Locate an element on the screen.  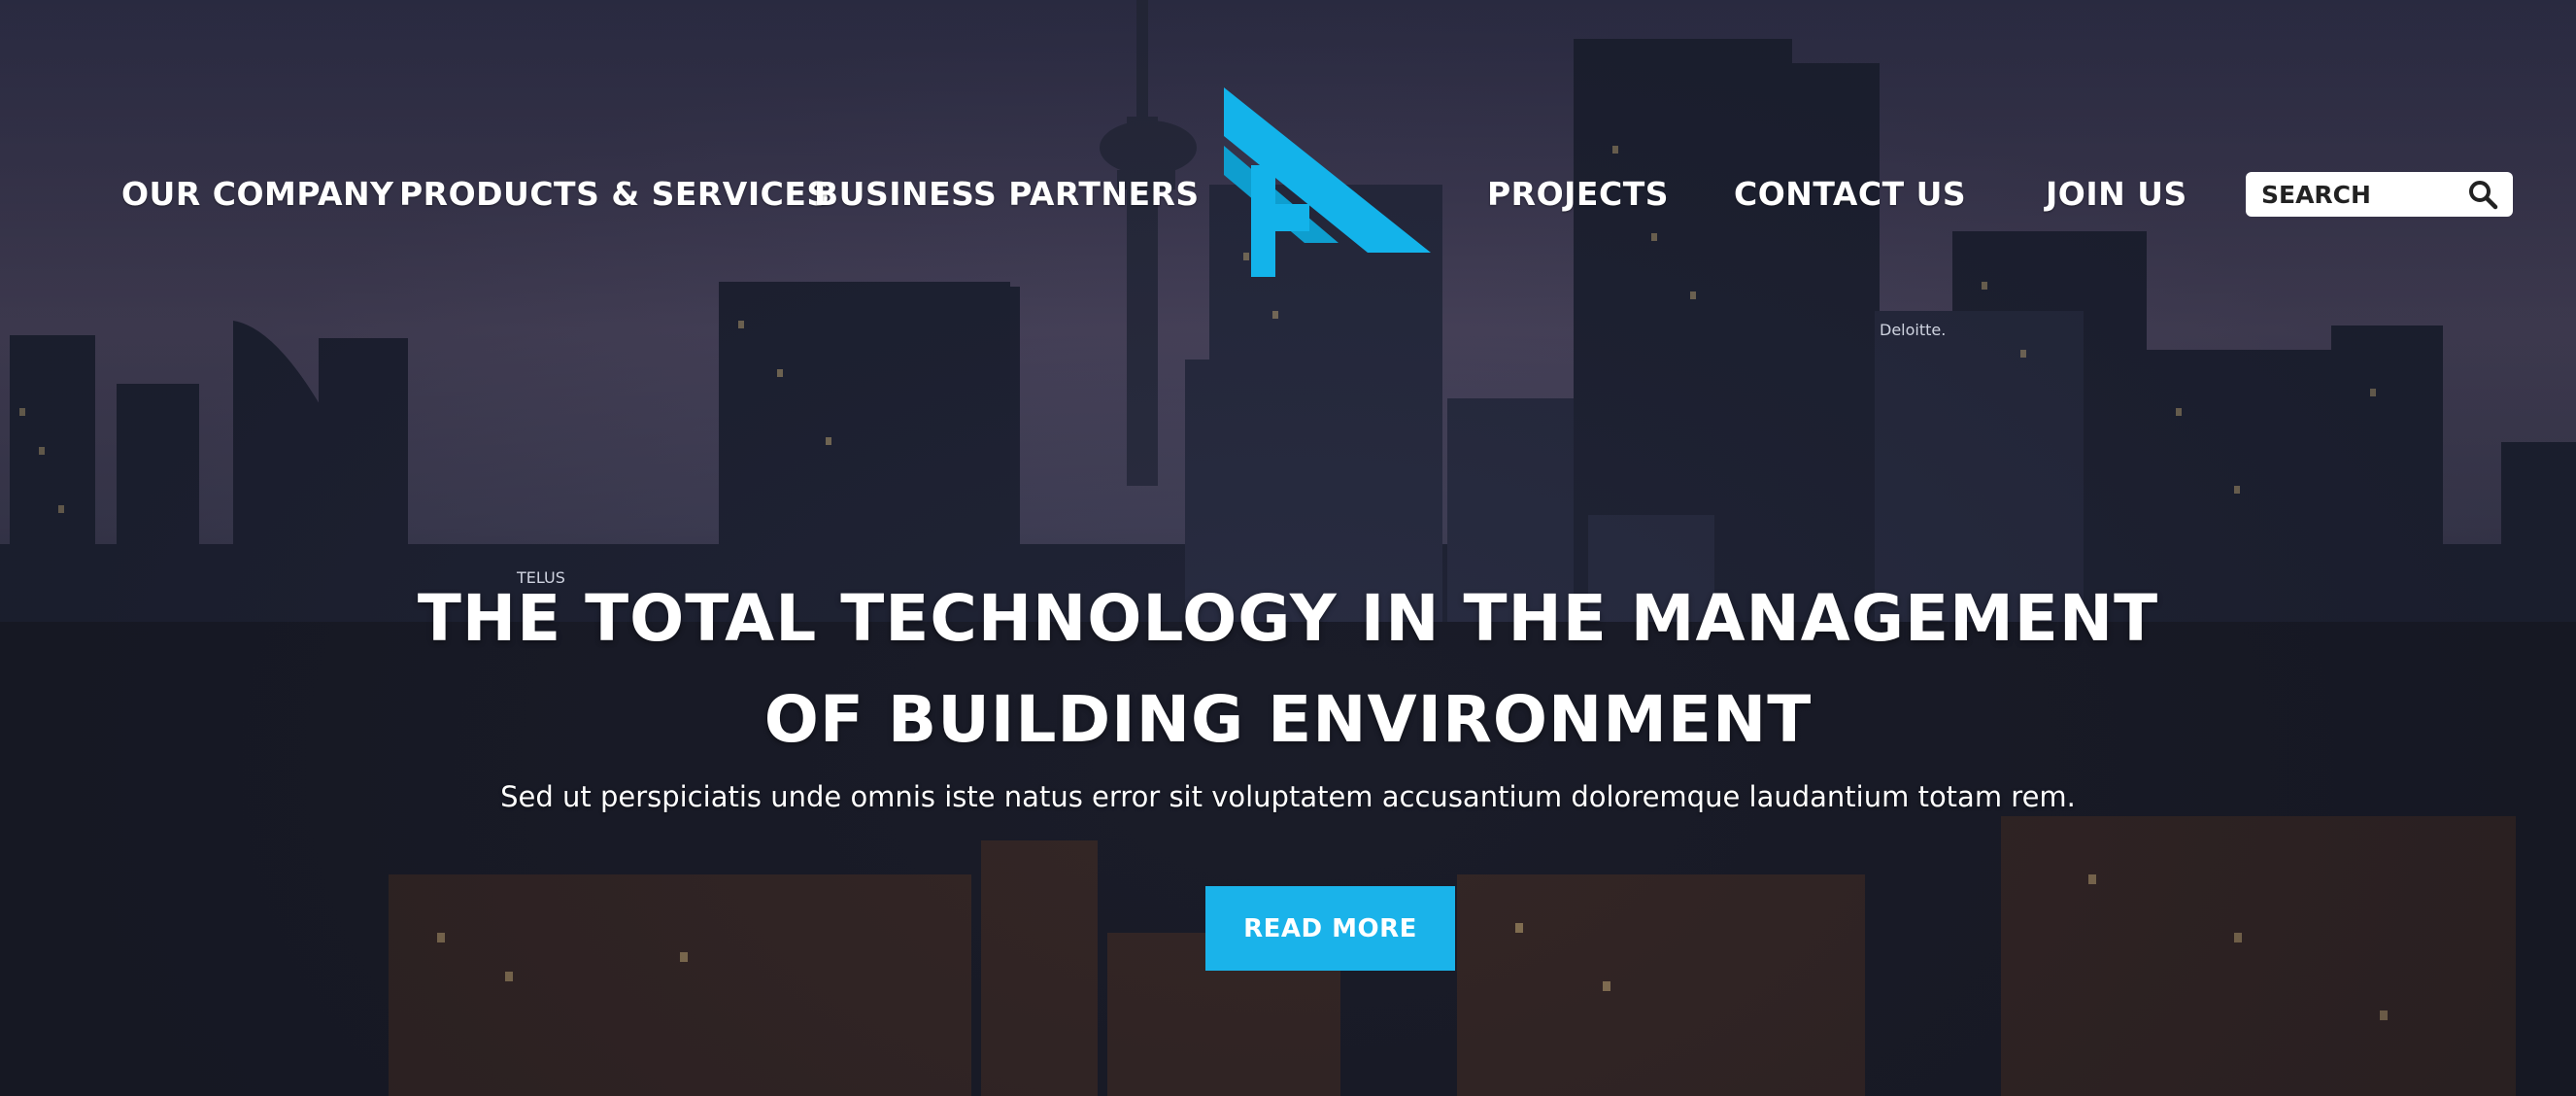
read-more-button: READ MORE is located at coordinates (1330, 928).